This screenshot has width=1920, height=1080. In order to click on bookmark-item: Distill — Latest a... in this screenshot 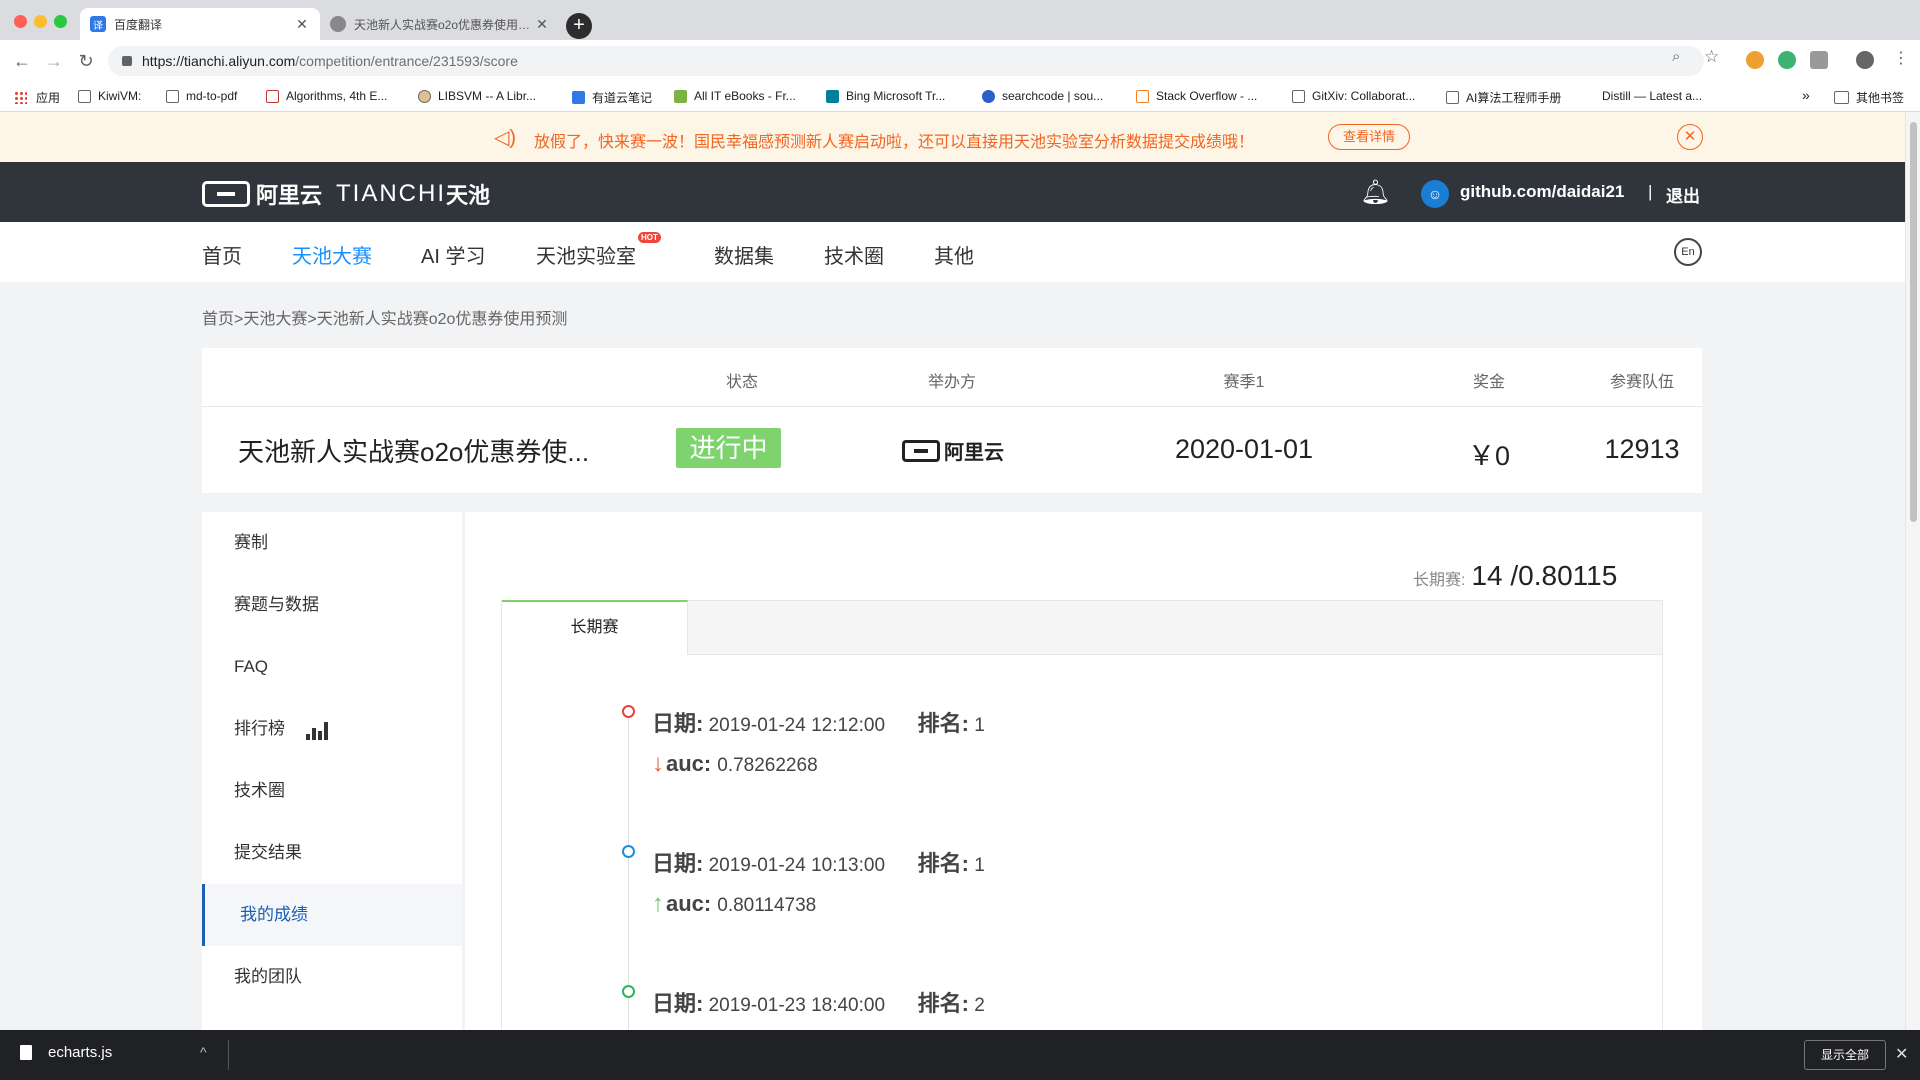, I will do `click(1652, 96)`.